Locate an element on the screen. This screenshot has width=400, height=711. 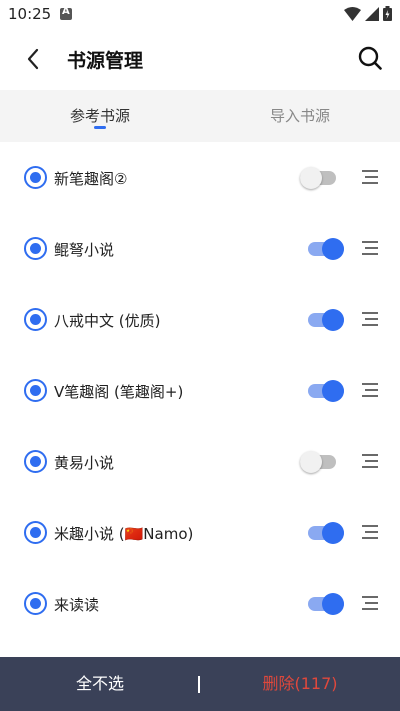
search-icon is located at coordinates (370, 58).